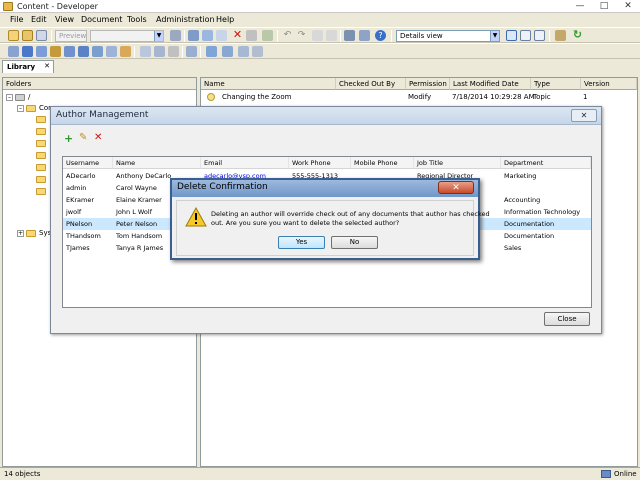 This screenshot has height=480, width=640. I want to click on menu-tools: Tools, so click(137, 19).